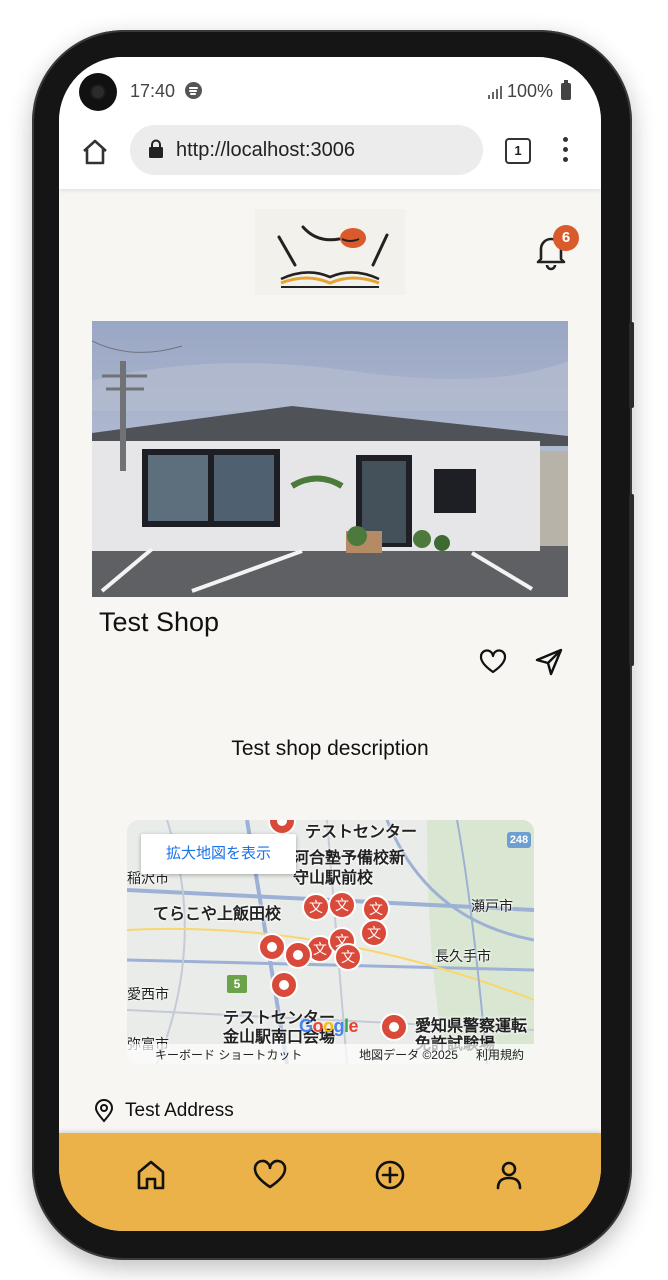  What do you see at coordinates (148, 994) in the screenshot?
I see `map-label-aisai: 愛西市` at bounding box center [148, 994].